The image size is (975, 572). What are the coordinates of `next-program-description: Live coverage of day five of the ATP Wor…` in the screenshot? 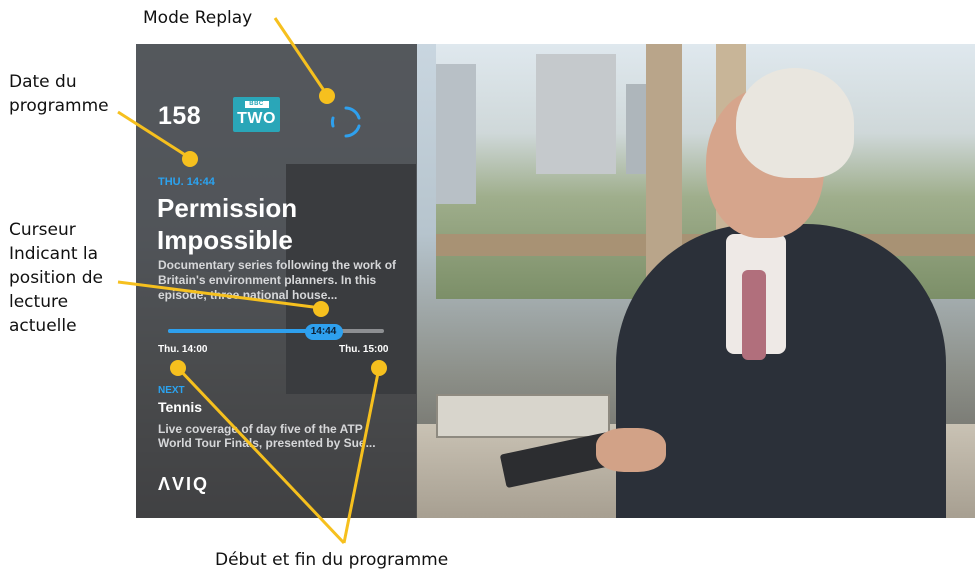 It's located at (267, 436).